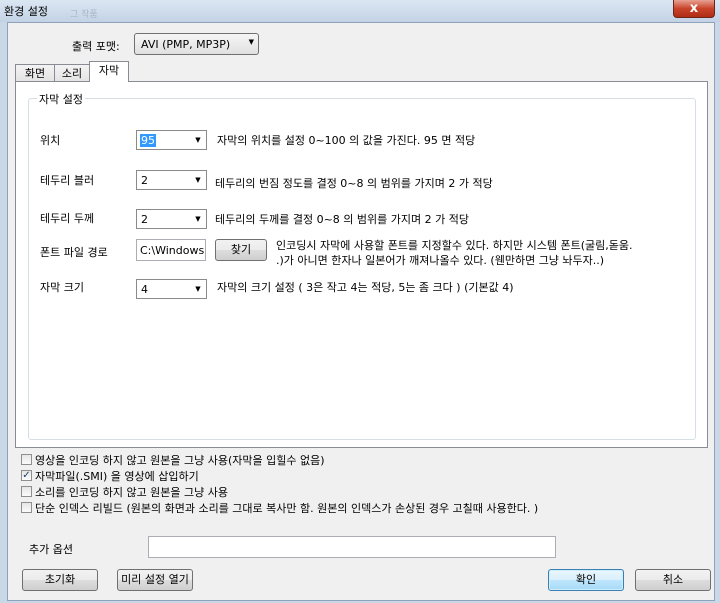 The height and width of the screenshot is (603, 720). What do you see at coordinates (132, 492) in the screenshot?
I see `option-label-passthrough-audio: 소리를 인코딩 하지 않고 원본을 그냥 사용` at bounding box center [132, 492].